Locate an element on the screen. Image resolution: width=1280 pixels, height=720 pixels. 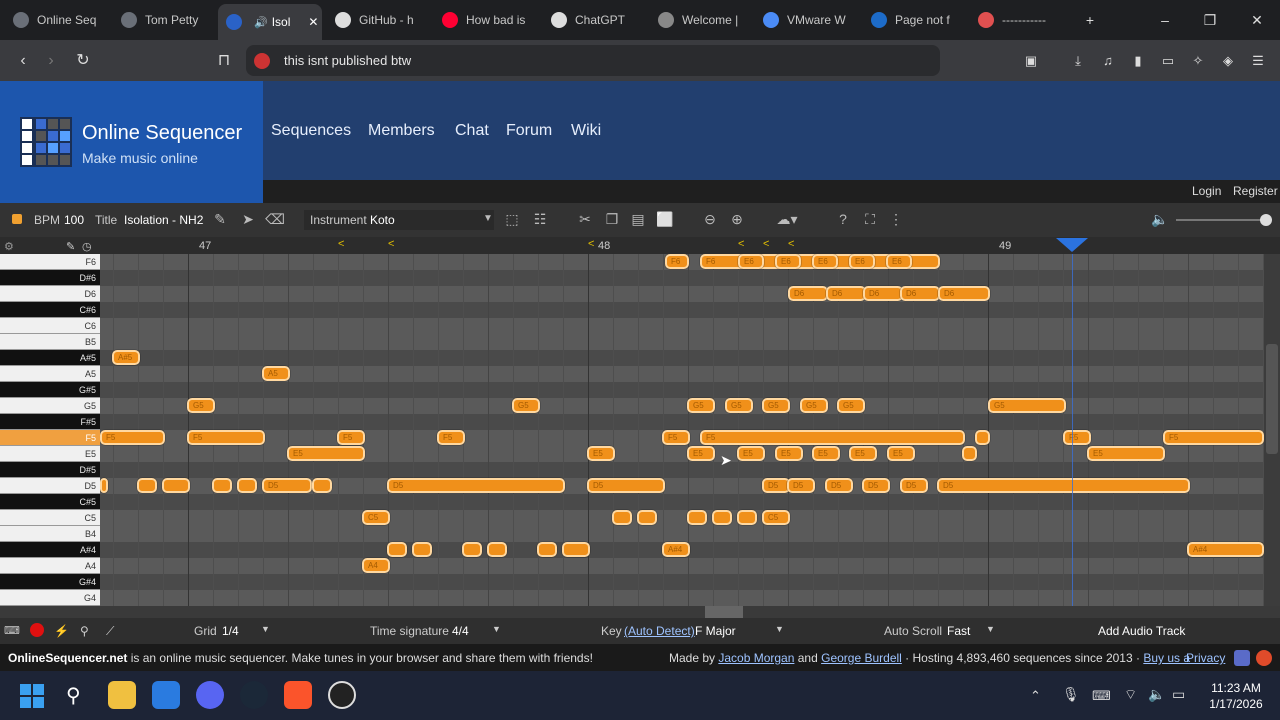
nav-forum: Forum is located at coordinates (529, 131).